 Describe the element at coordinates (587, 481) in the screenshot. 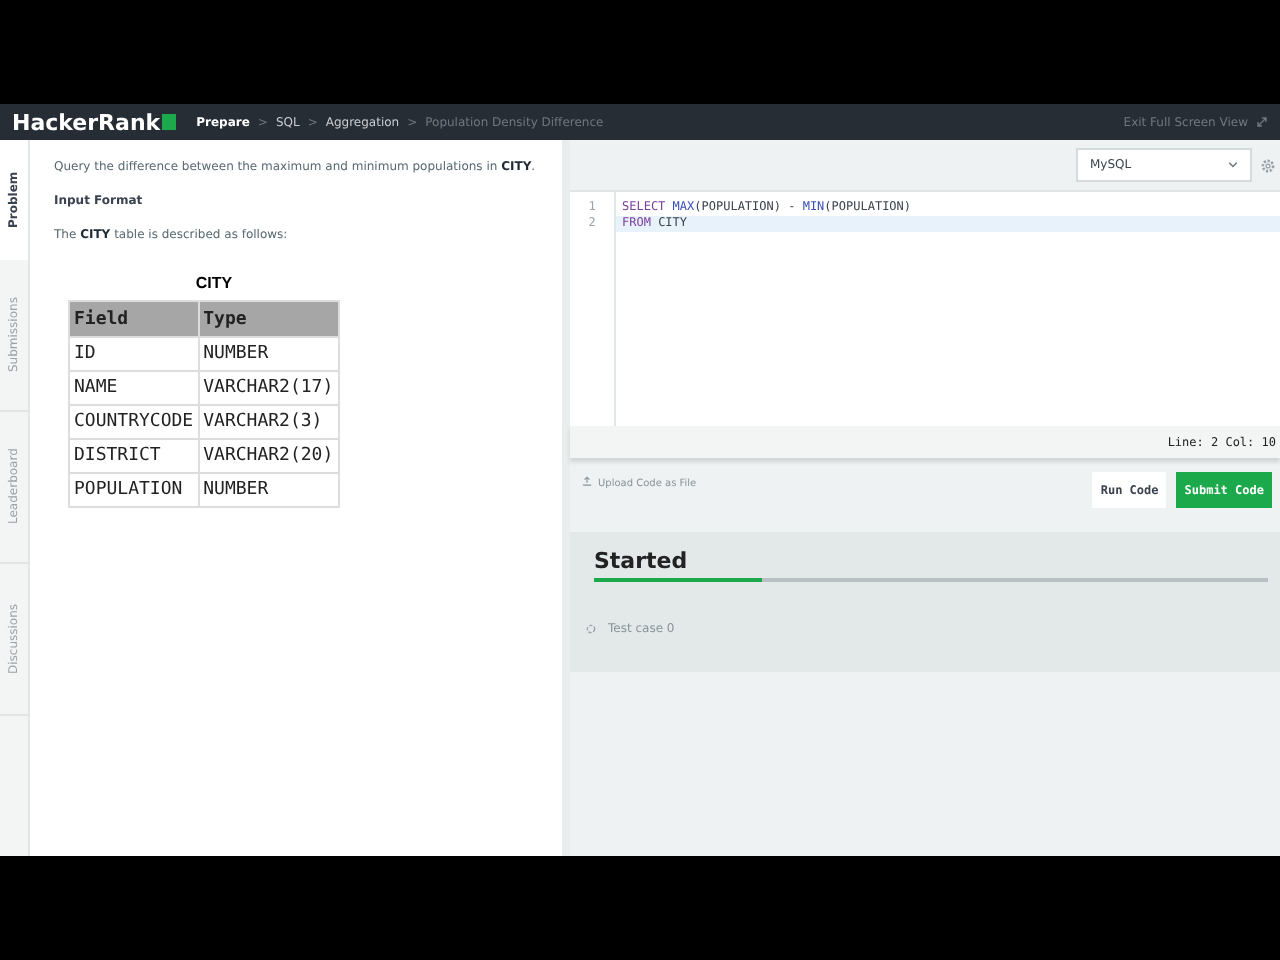

I see `upload-icon` at that location.